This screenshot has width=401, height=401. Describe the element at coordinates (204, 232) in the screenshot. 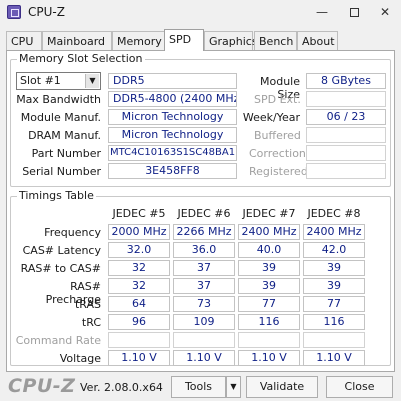

I see `timing-cell: 2266 MHz` at that location.